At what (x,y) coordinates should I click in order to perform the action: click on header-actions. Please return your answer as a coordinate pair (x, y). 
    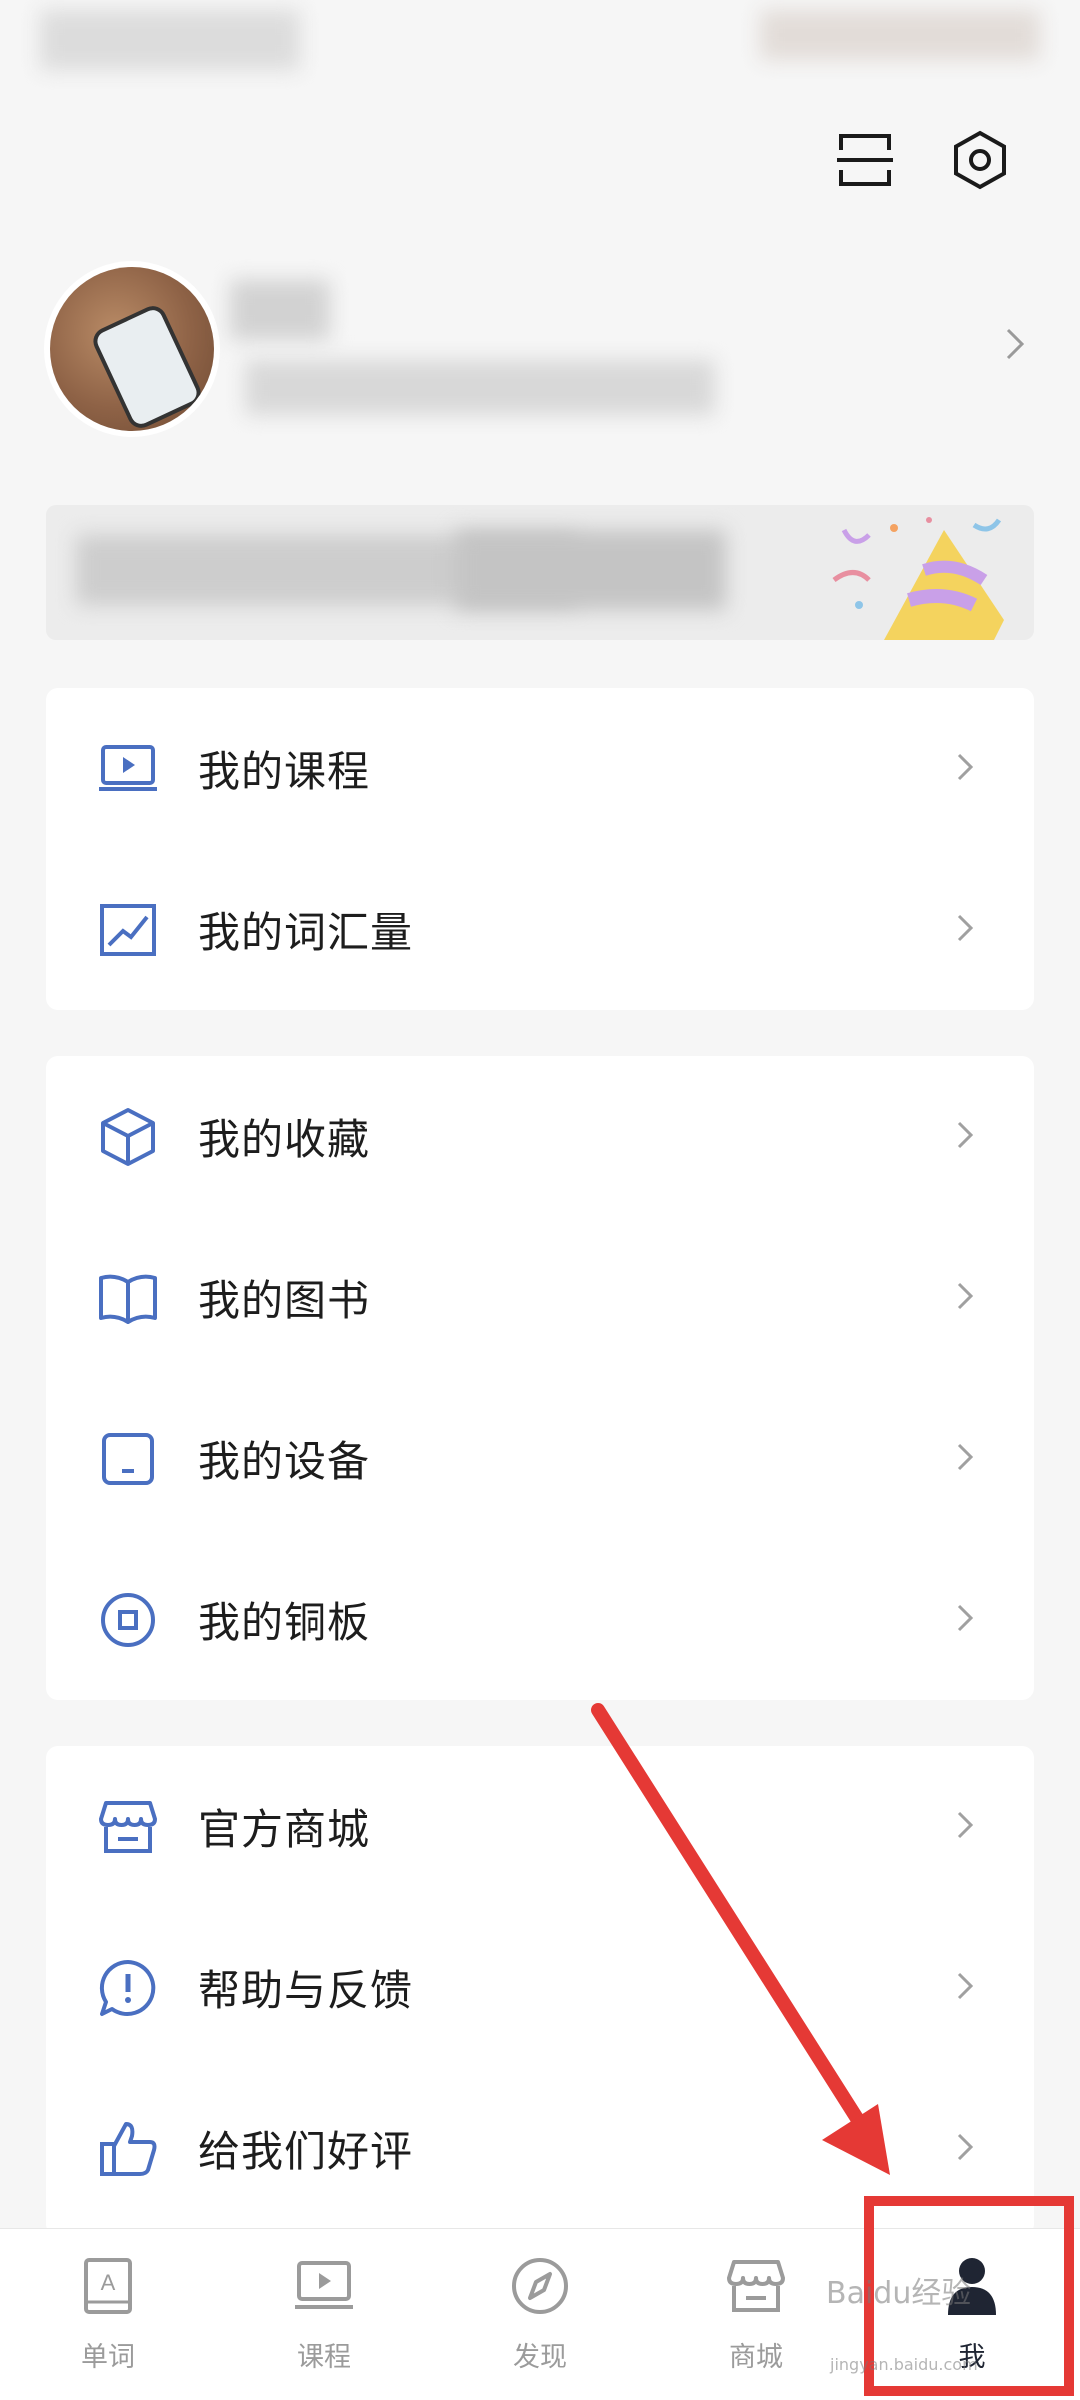
    Looking at the image, I should click on (930, 160).